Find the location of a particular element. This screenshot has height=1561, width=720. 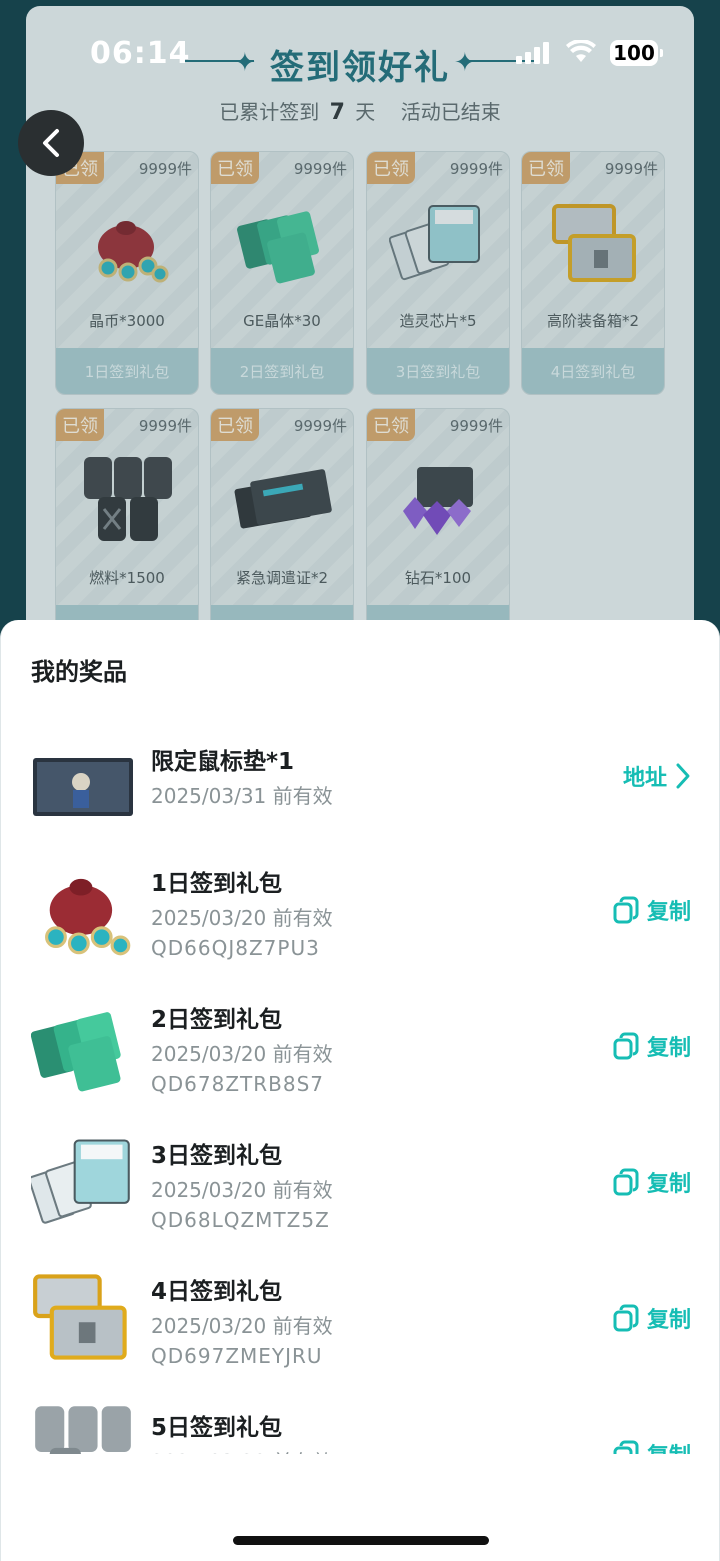

address-button: 地址 is located at coordinates (657, 776).